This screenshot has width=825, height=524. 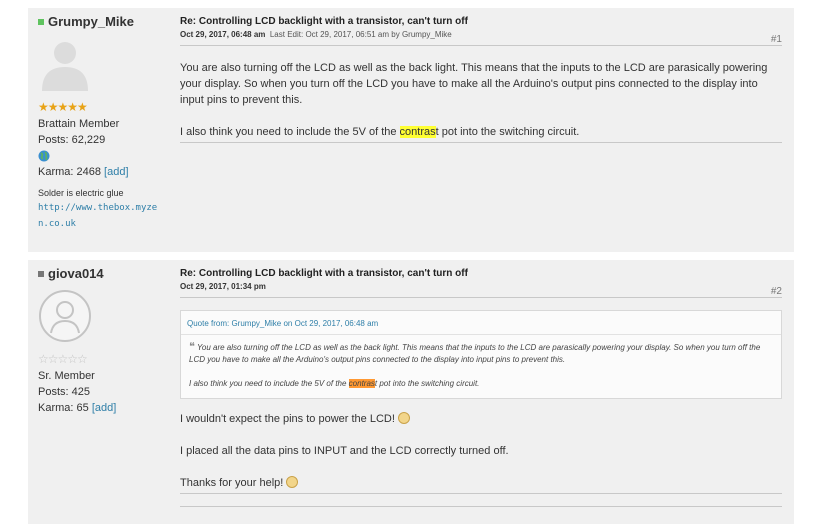 What do you see at coordinates (776, 291) in the screenshot?
I see `post-number-link: #2` at bounding box center [776, 291].